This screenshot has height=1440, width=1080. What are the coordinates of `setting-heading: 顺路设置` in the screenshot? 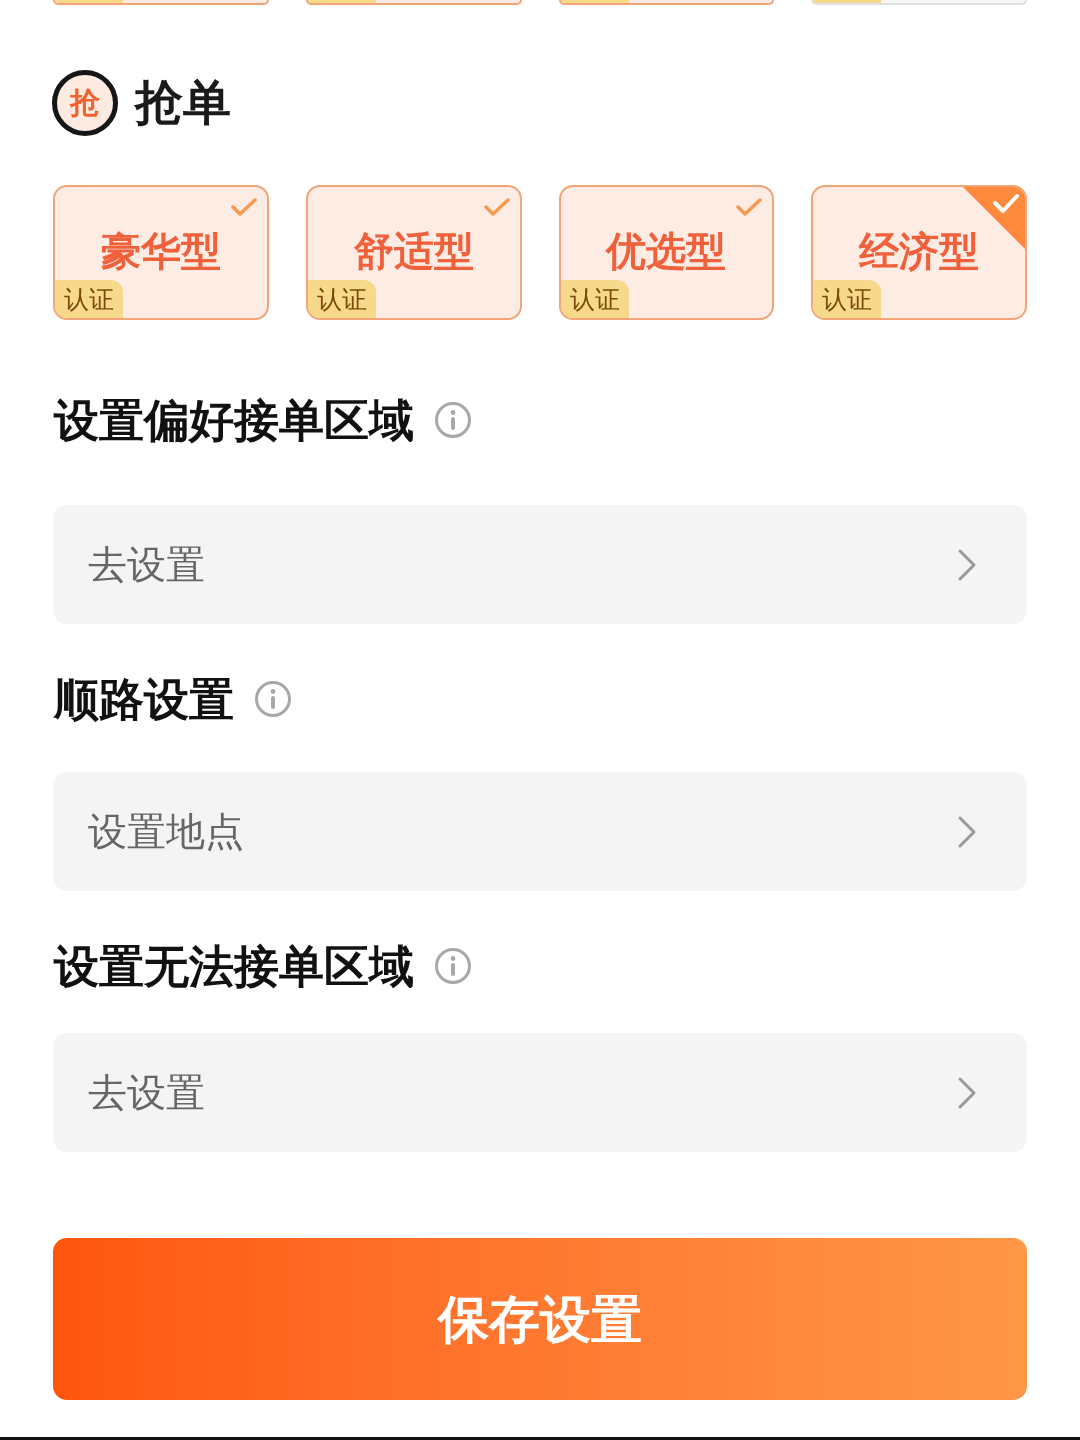 It's located at (144, 699).